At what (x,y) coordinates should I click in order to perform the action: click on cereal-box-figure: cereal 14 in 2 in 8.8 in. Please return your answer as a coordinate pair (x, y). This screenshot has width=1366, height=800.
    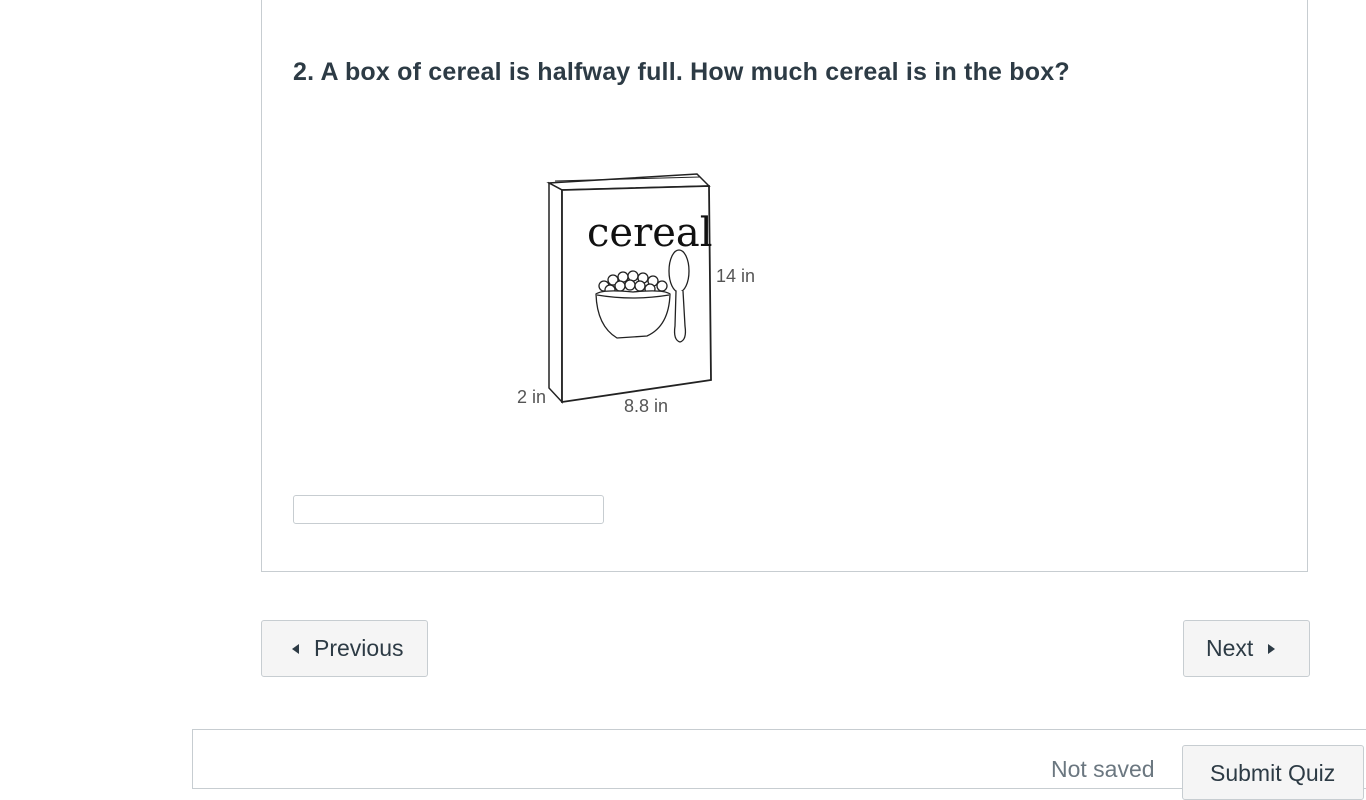
    Looking at the image, I should click on (637, 298).